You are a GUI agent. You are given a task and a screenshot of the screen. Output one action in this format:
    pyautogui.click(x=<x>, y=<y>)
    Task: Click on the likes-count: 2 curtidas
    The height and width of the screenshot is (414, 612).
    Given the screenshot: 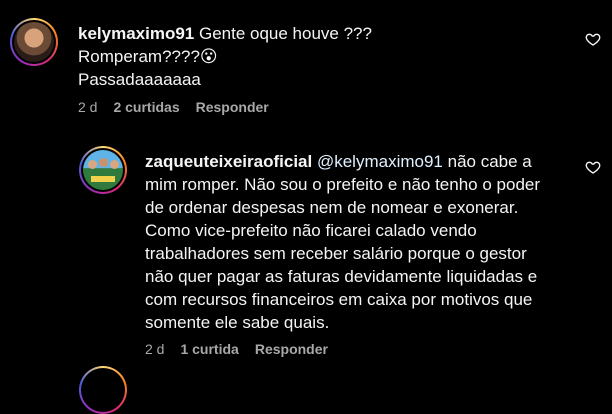 What is the action you would take?
    pyautogui.click(x=146, y=107)
    